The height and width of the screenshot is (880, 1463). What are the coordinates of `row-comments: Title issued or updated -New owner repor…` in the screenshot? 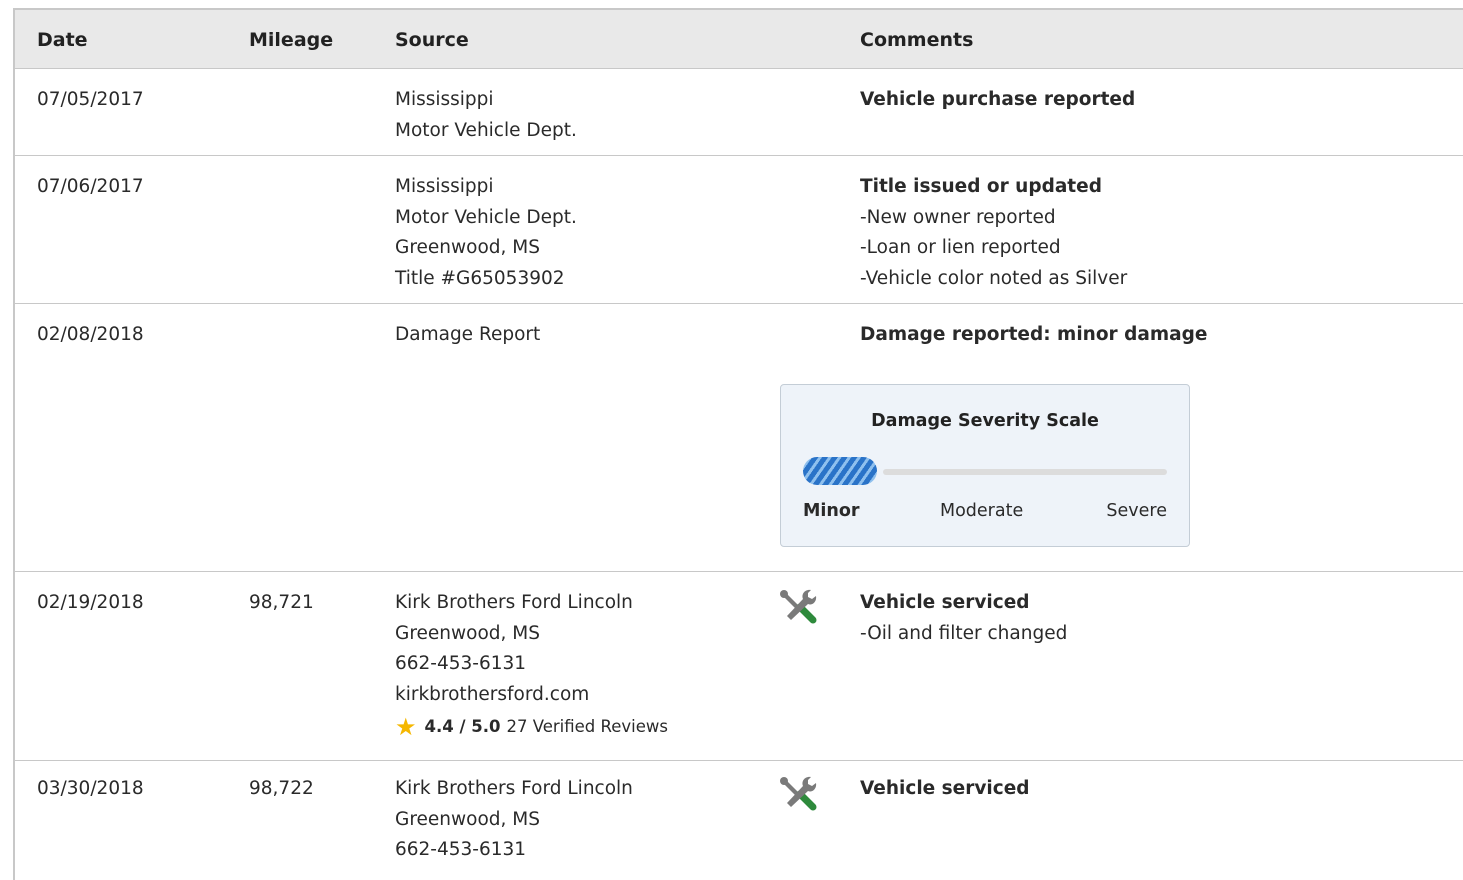 It's located at (993, 233).